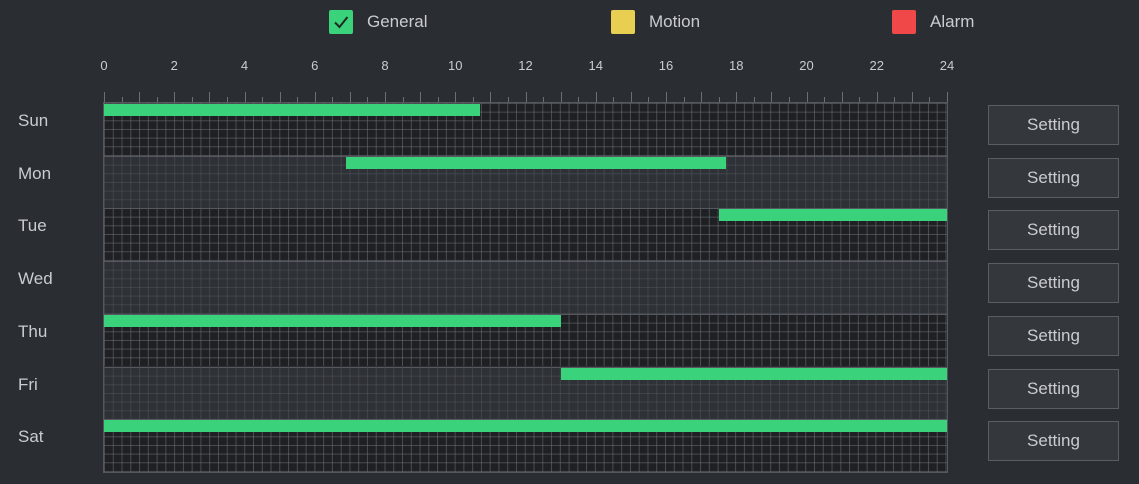 The image size is (1139, 484). What do you see at coordinates (1053, 125) in the screenshot?
I see `setting-button-sun: Setting` at bounding box center [1053, 125].